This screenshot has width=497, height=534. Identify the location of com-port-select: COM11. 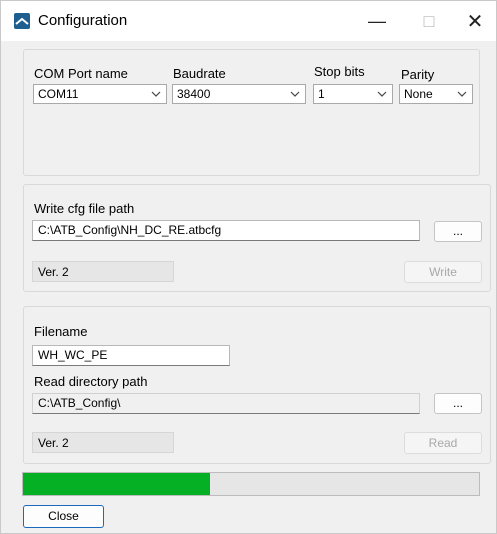
(100, 94).